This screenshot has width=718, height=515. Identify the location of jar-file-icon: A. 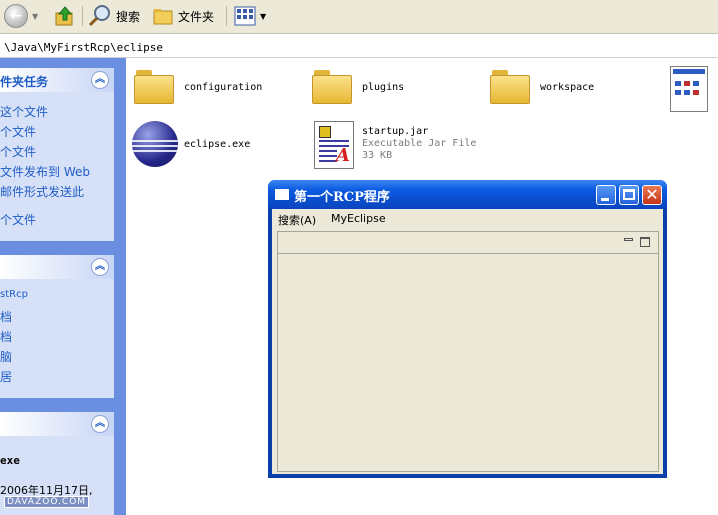
(334, 145).